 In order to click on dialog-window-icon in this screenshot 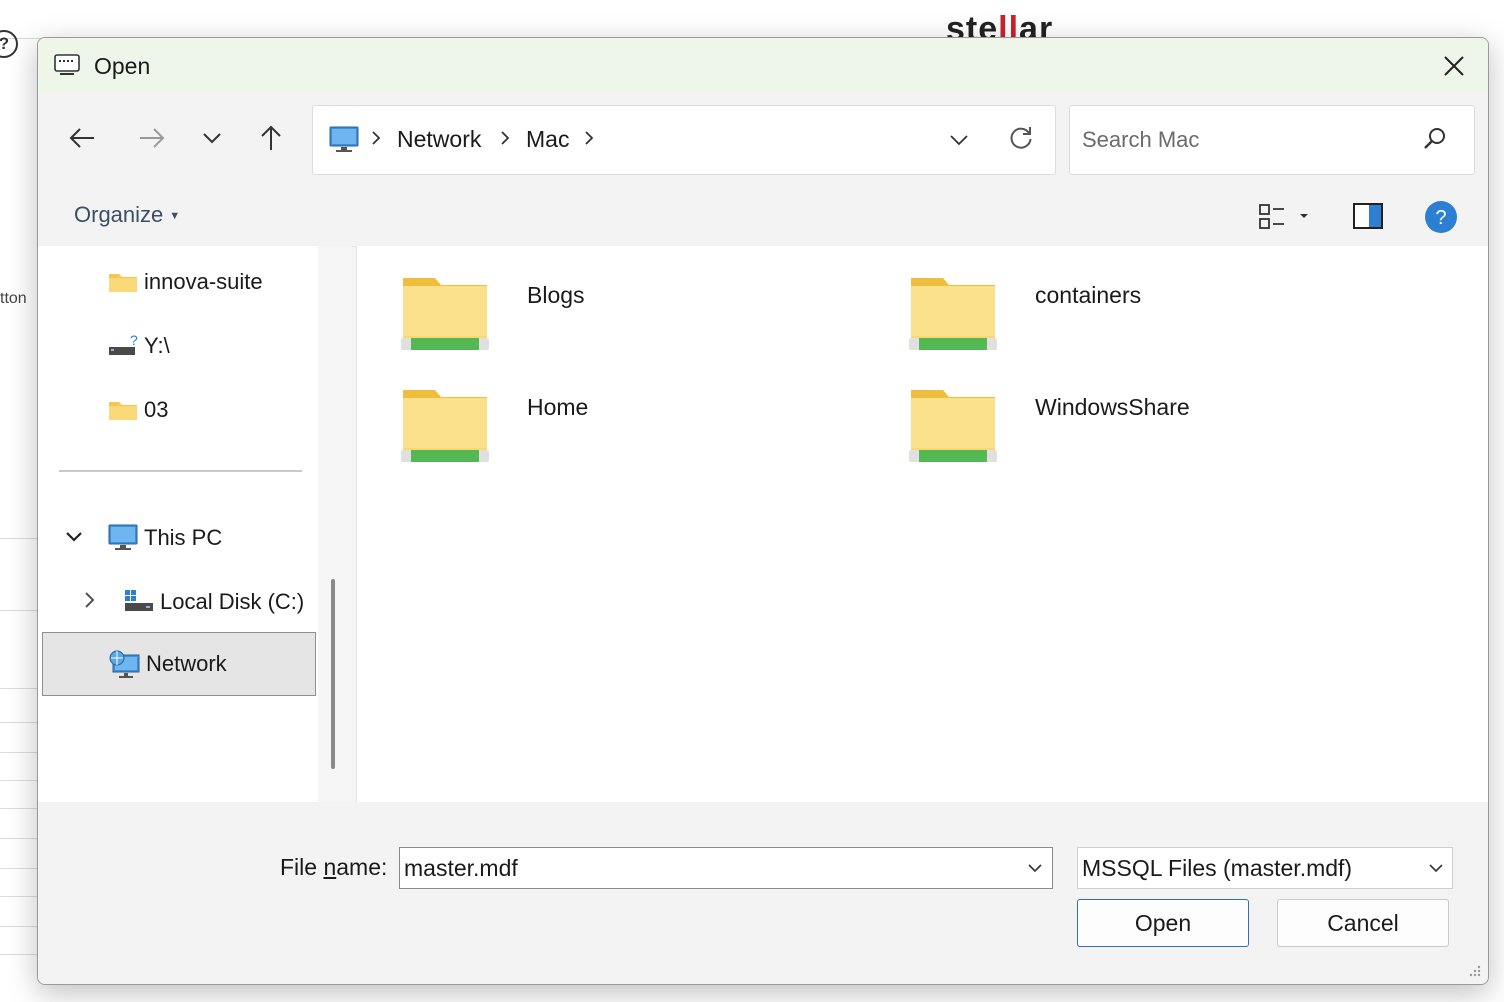, I will do `click(67, 65)`.